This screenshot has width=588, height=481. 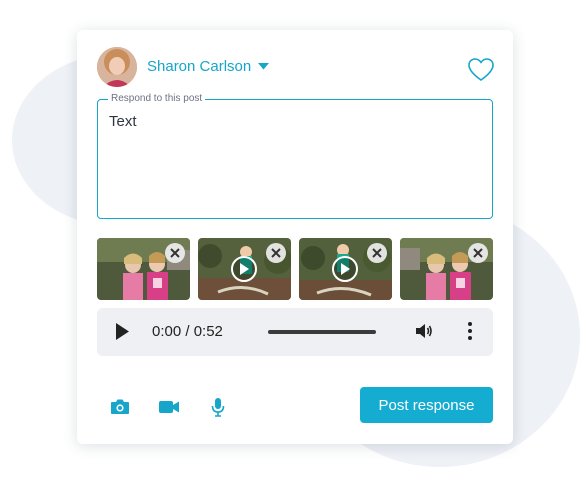 I want to click on audio-time: 0:00 / 0:52, so click(x=187, y=331).